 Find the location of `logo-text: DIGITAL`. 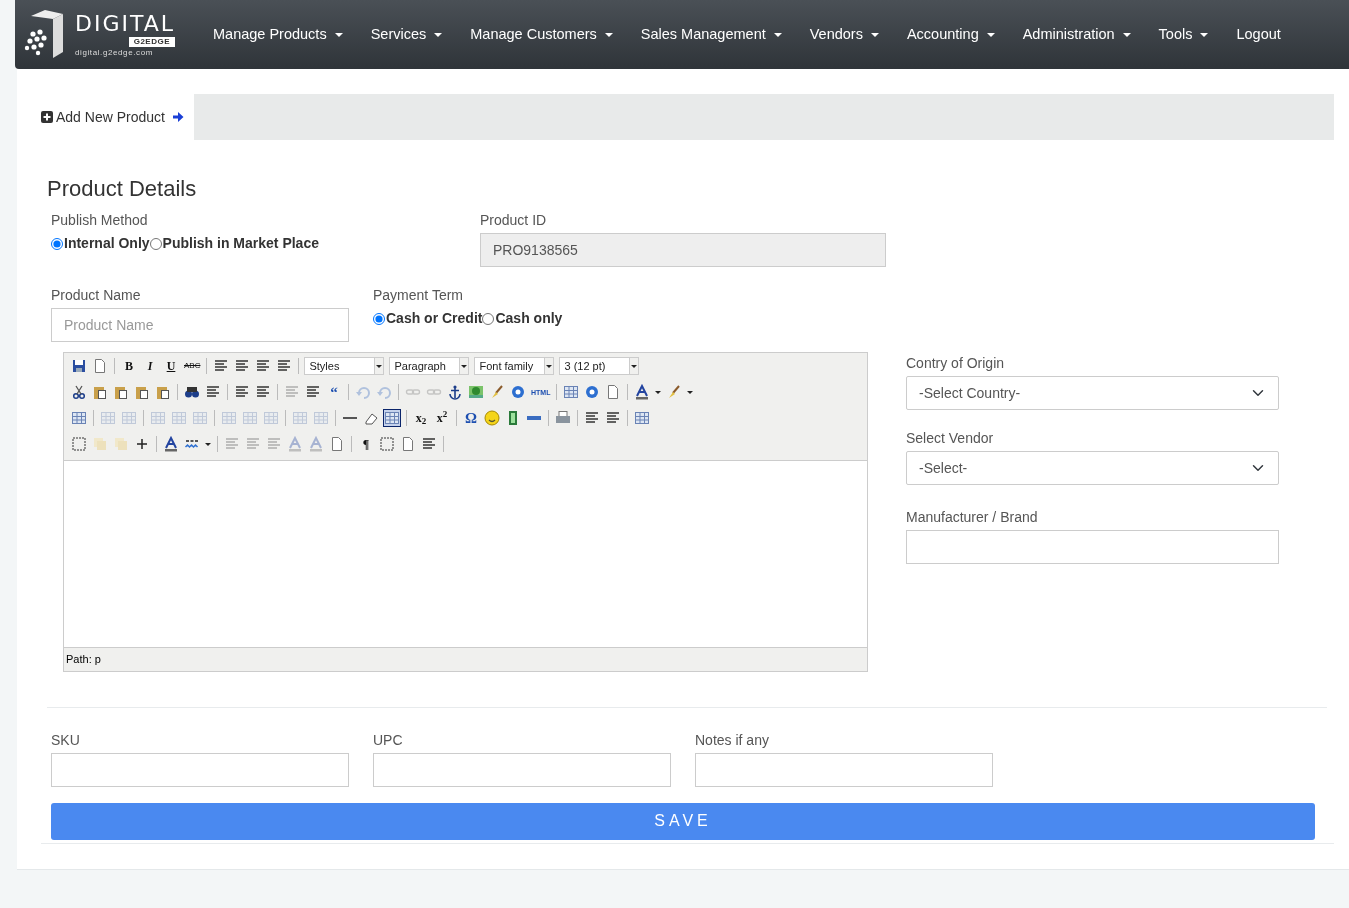

logo-text: DIGITAL is located at coordinates (125, 24).